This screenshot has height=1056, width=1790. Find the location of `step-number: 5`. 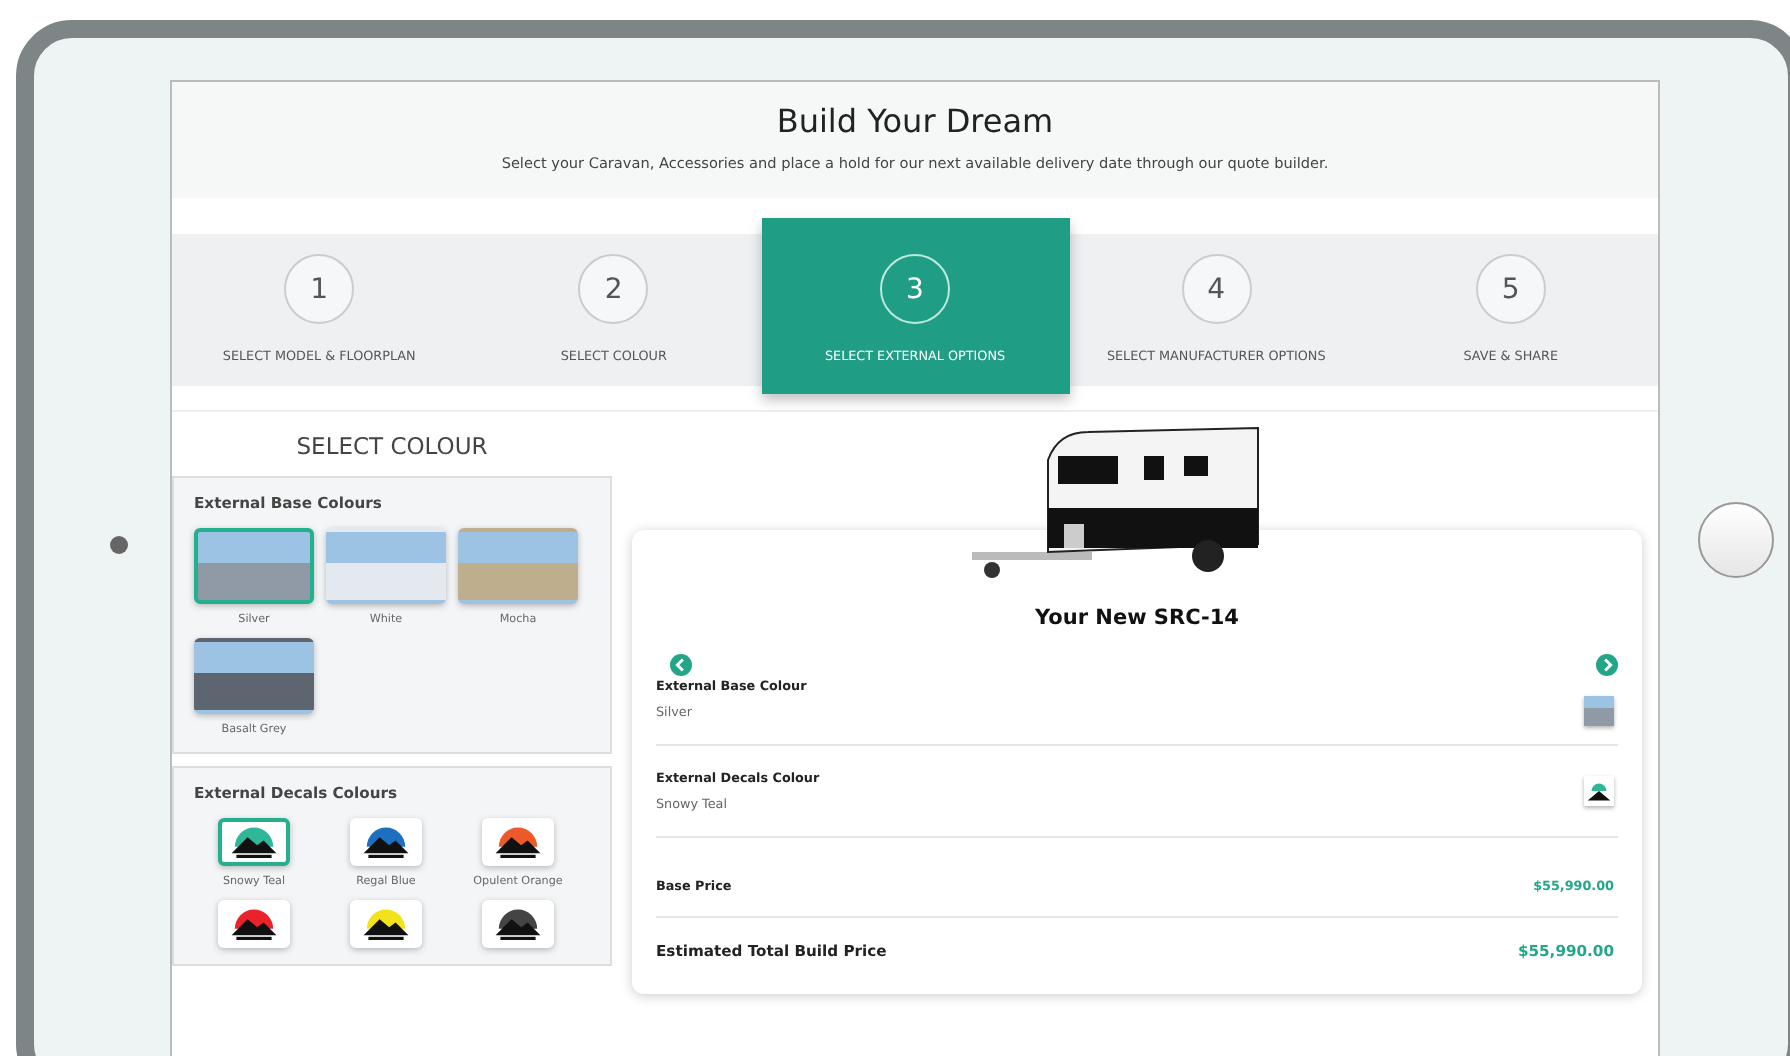

step-number: 5 is located at coordinates (1510, 289).